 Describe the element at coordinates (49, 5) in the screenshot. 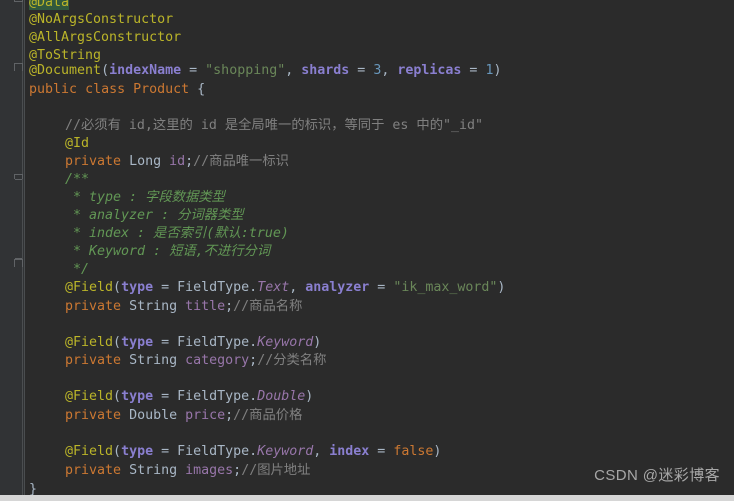

I see `annotation-data-token: @Data` at that location.